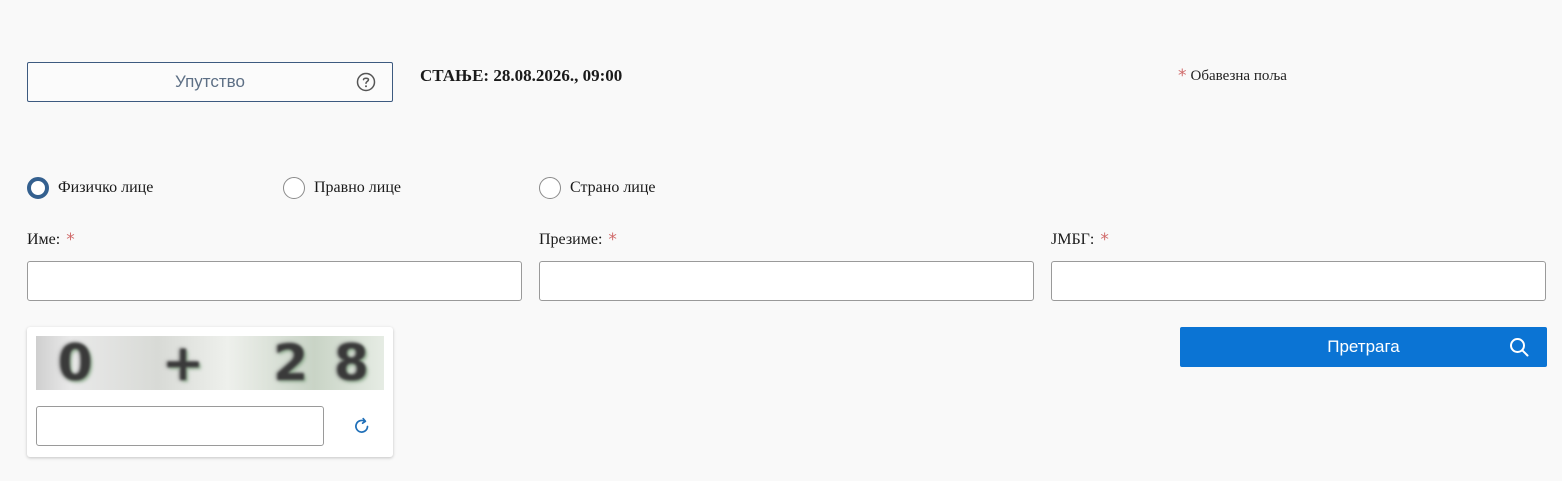 This screenshot has height=481, width=1562. What do you see at coordinates (521, 75) in the screenshot?
I see `status-timestamp: СТАЊЕ: 28.08.2026., 09:00` at bounding box center [521, 75].